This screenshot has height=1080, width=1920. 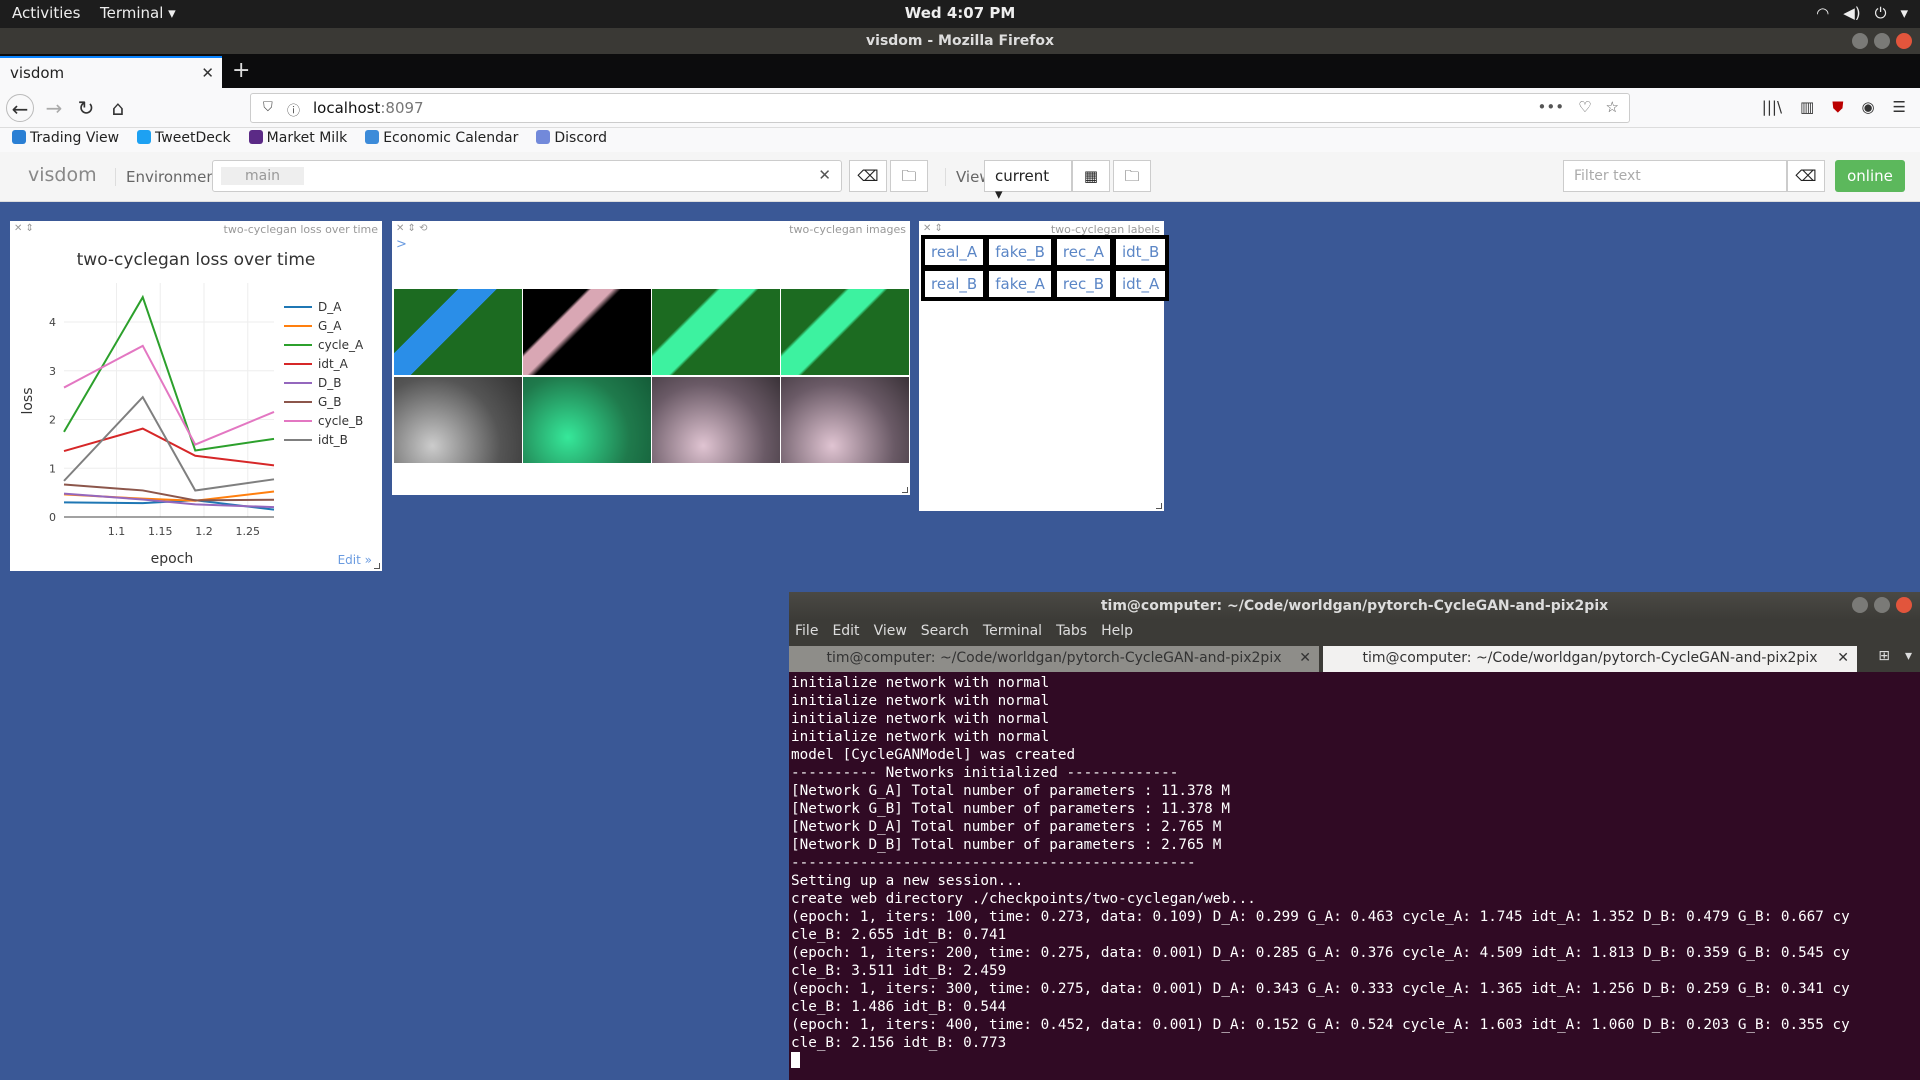 I want to click on menu-search: Search, so click(x=945, y=632).